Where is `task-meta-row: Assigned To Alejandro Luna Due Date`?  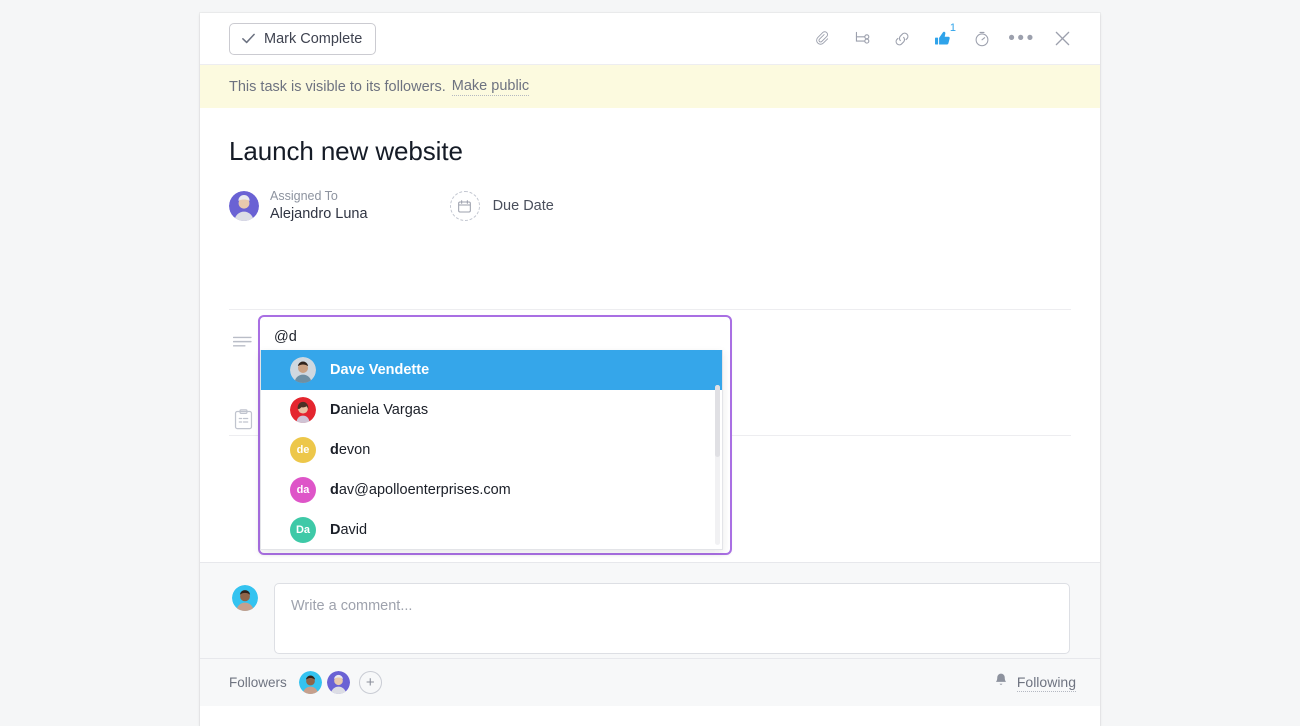
task-meta-row: Assigned To Alejandro Luna Due Date is located at coordinates (650, 206).